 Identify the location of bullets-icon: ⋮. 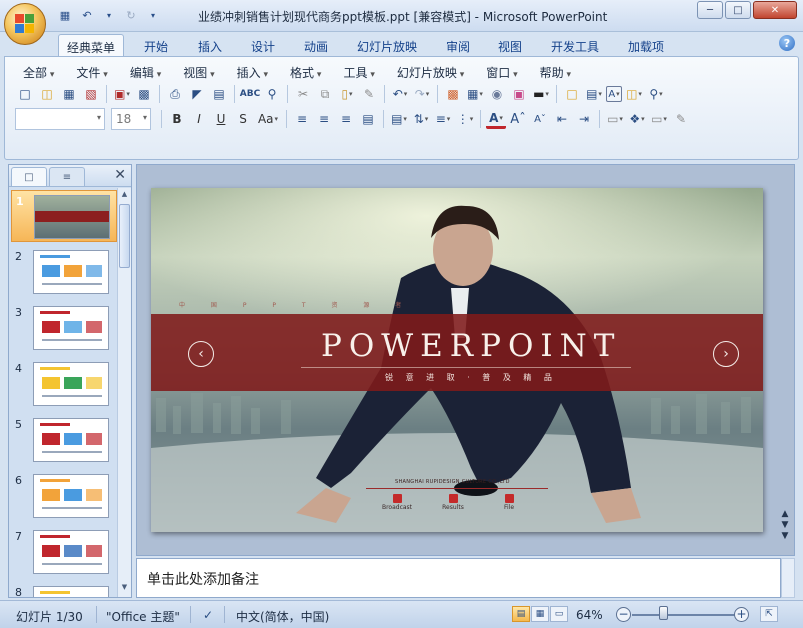
(465, 119).